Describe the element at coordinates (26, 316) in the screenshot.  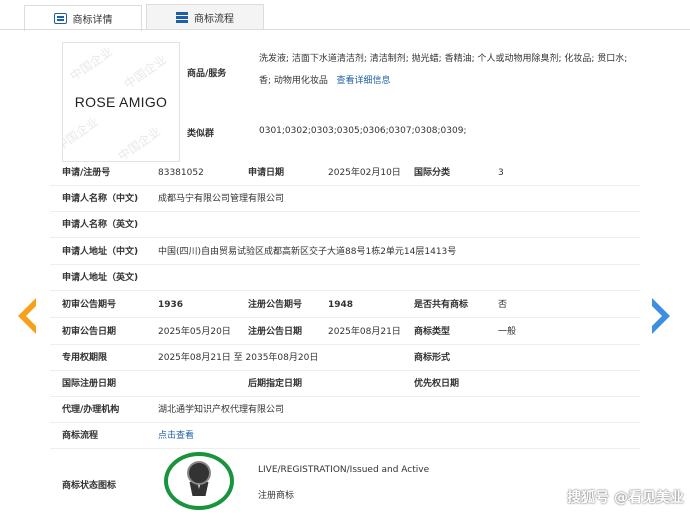
I see `chevron-left-icon` at that location.